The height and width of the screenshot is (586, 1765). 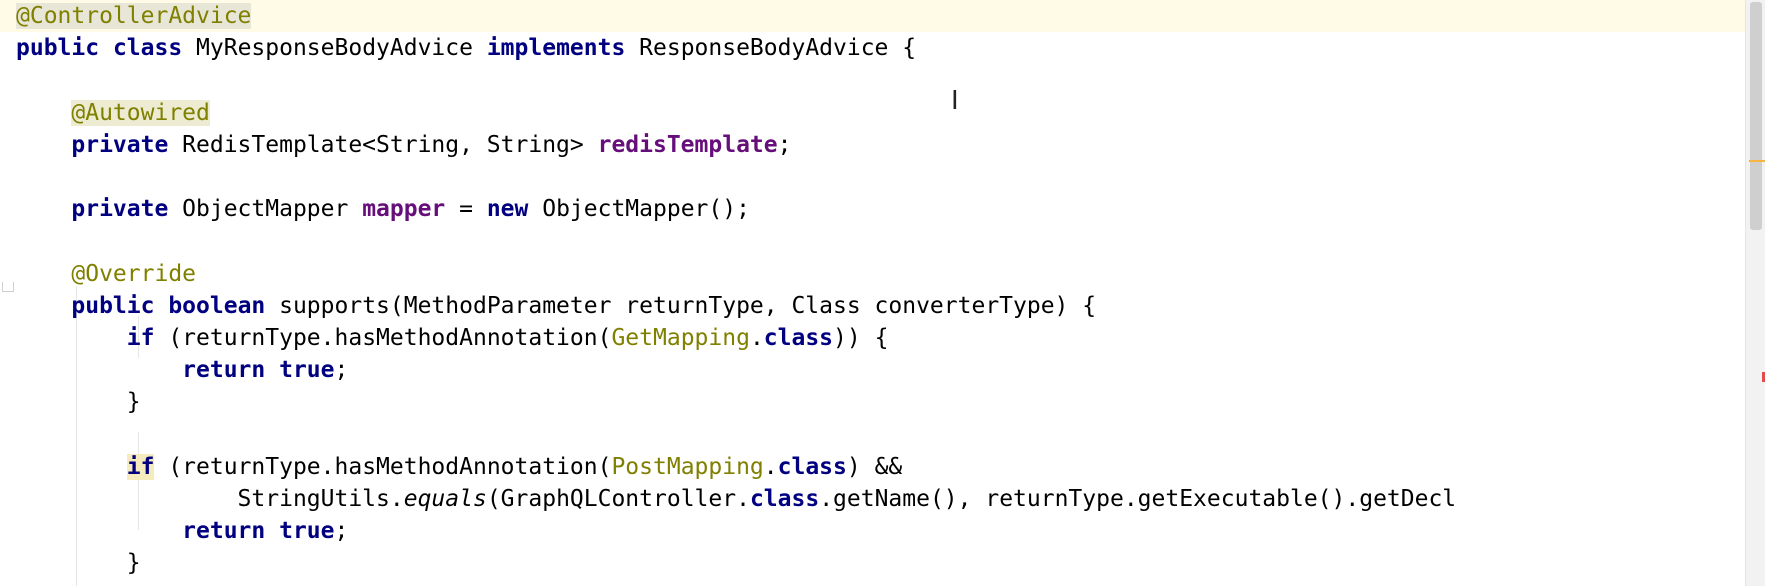 I want to click on code-token: ResponseBodyAdvice {, so click(x=778, y=48).